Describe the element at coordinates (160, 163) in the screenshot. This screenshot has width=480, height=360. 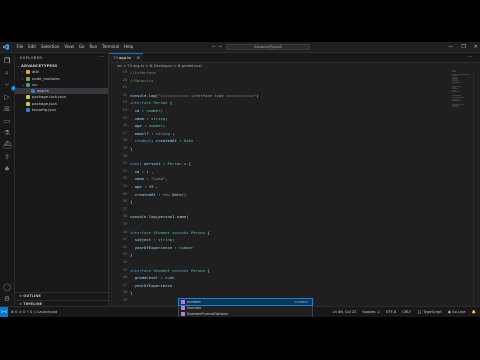
I see `code-line: const person1 : Person = {` at that location.